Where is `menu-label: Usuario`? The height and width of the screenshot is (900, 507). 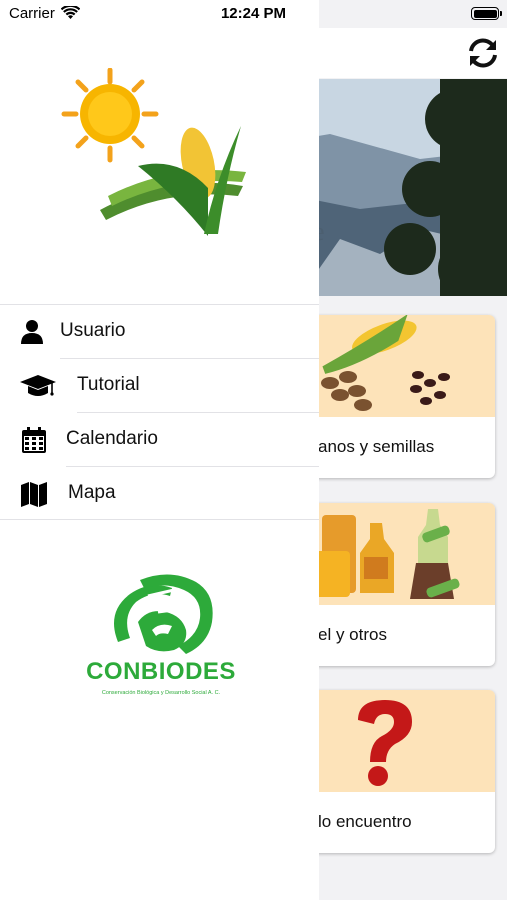 menu-label: Usuario is located at coordinates (93, 330).